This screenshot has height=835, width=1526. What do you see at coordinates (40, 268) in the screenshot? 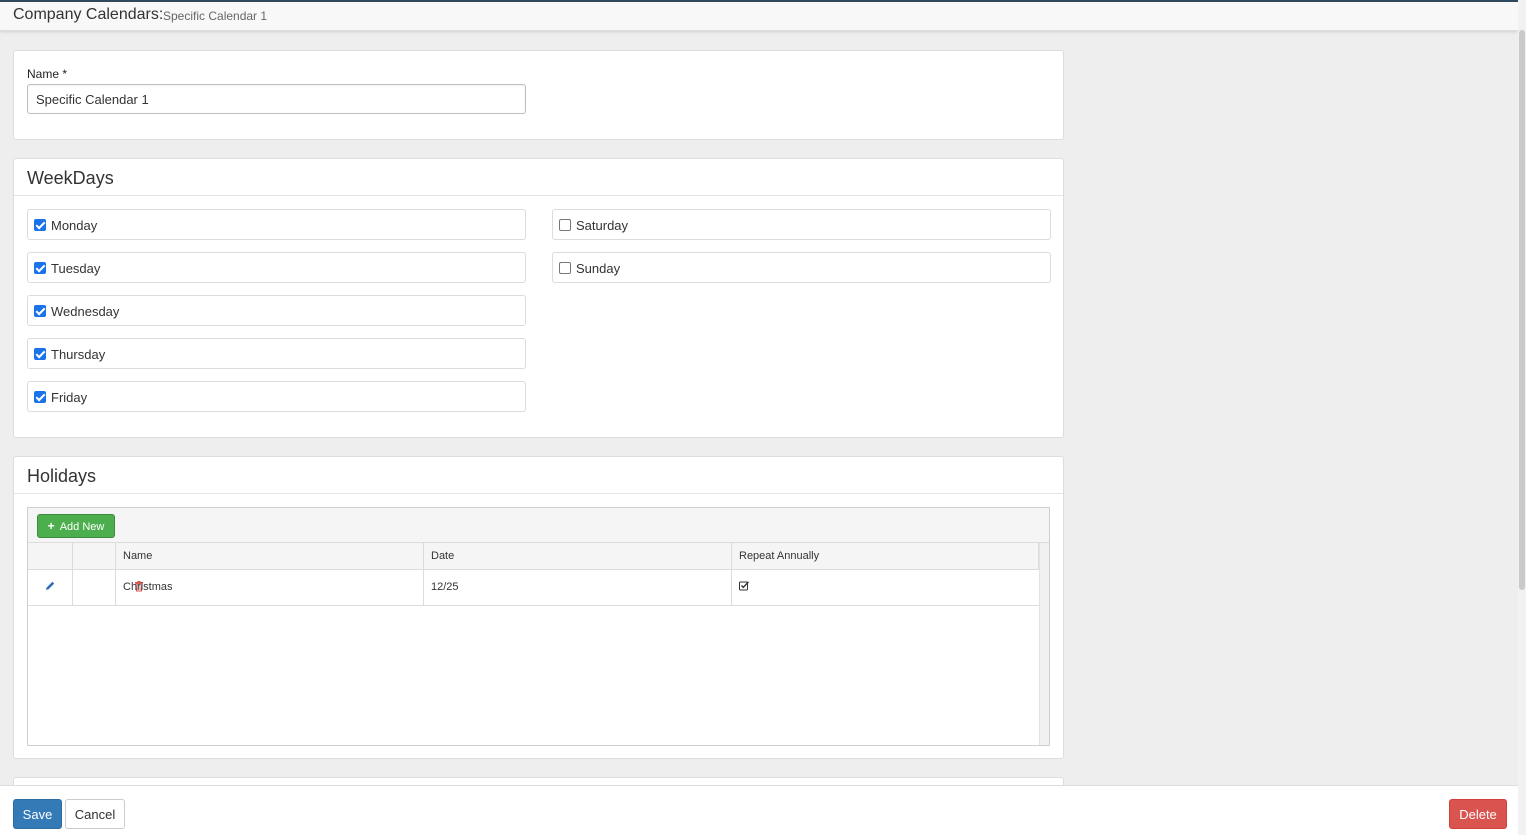
I see `tuesday-checkbox` at bounding box center [40, 268].